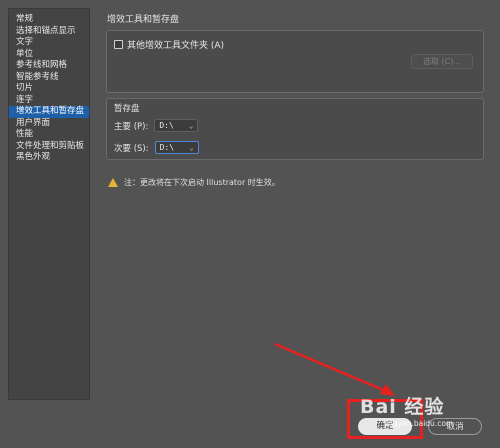  What do you see at coordinates (419, 423) in the screenshot?
I see `baidu-watermark-url: jingyan.baidu.com` at bounding box center [419, 423].